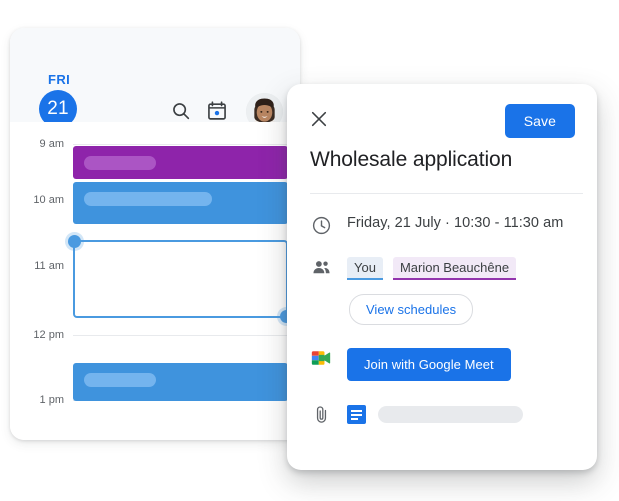 The width and height of the screenshot is (619, 501). I want to click on search-icon, so click(181, 111).